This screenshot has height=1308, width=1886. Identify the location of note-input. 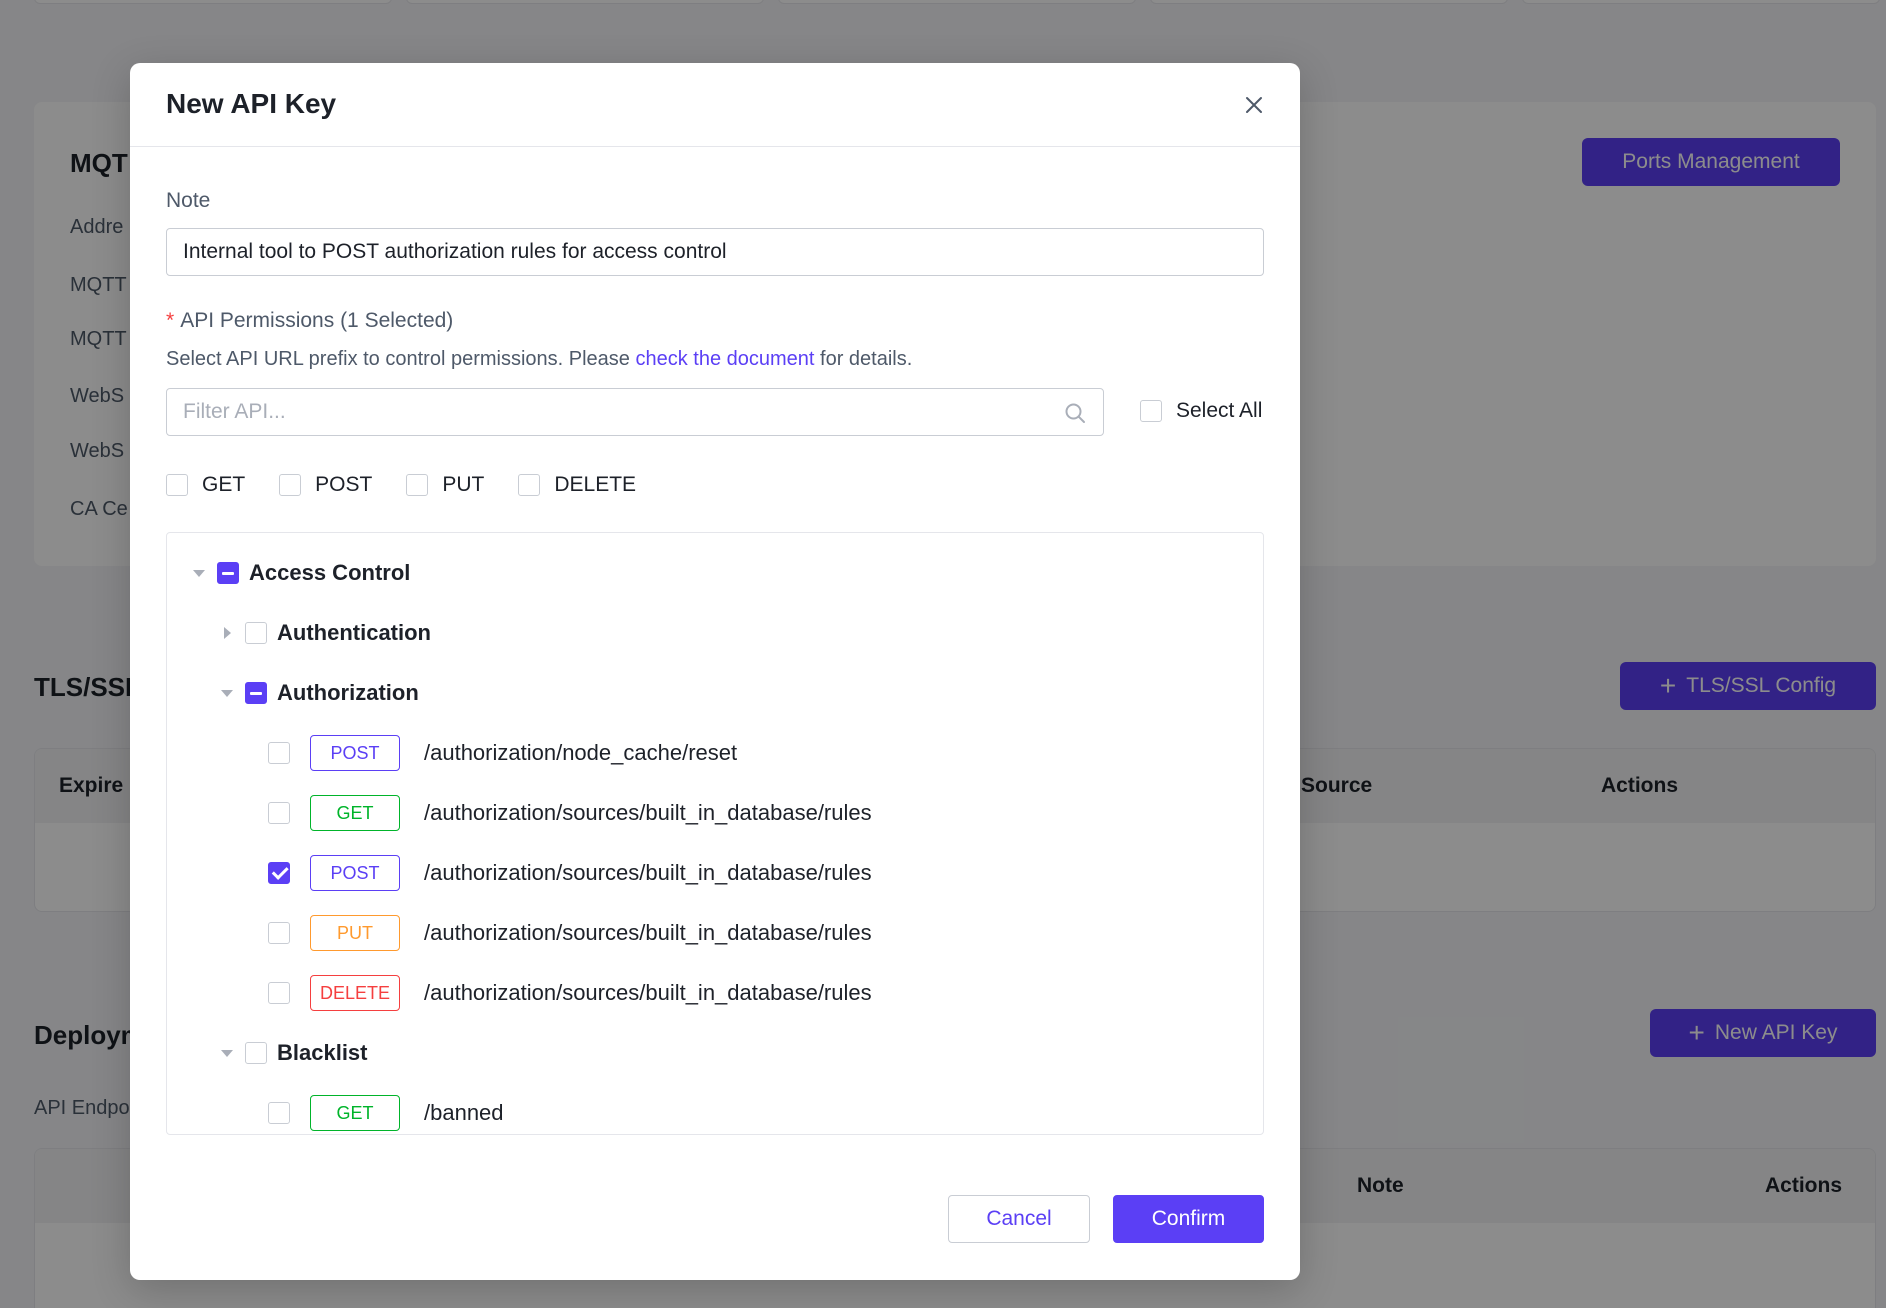
(715, 252).